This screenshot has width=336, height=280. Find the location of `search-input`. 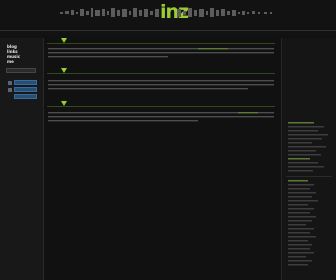

search-input is located at coordinates (21, 70).